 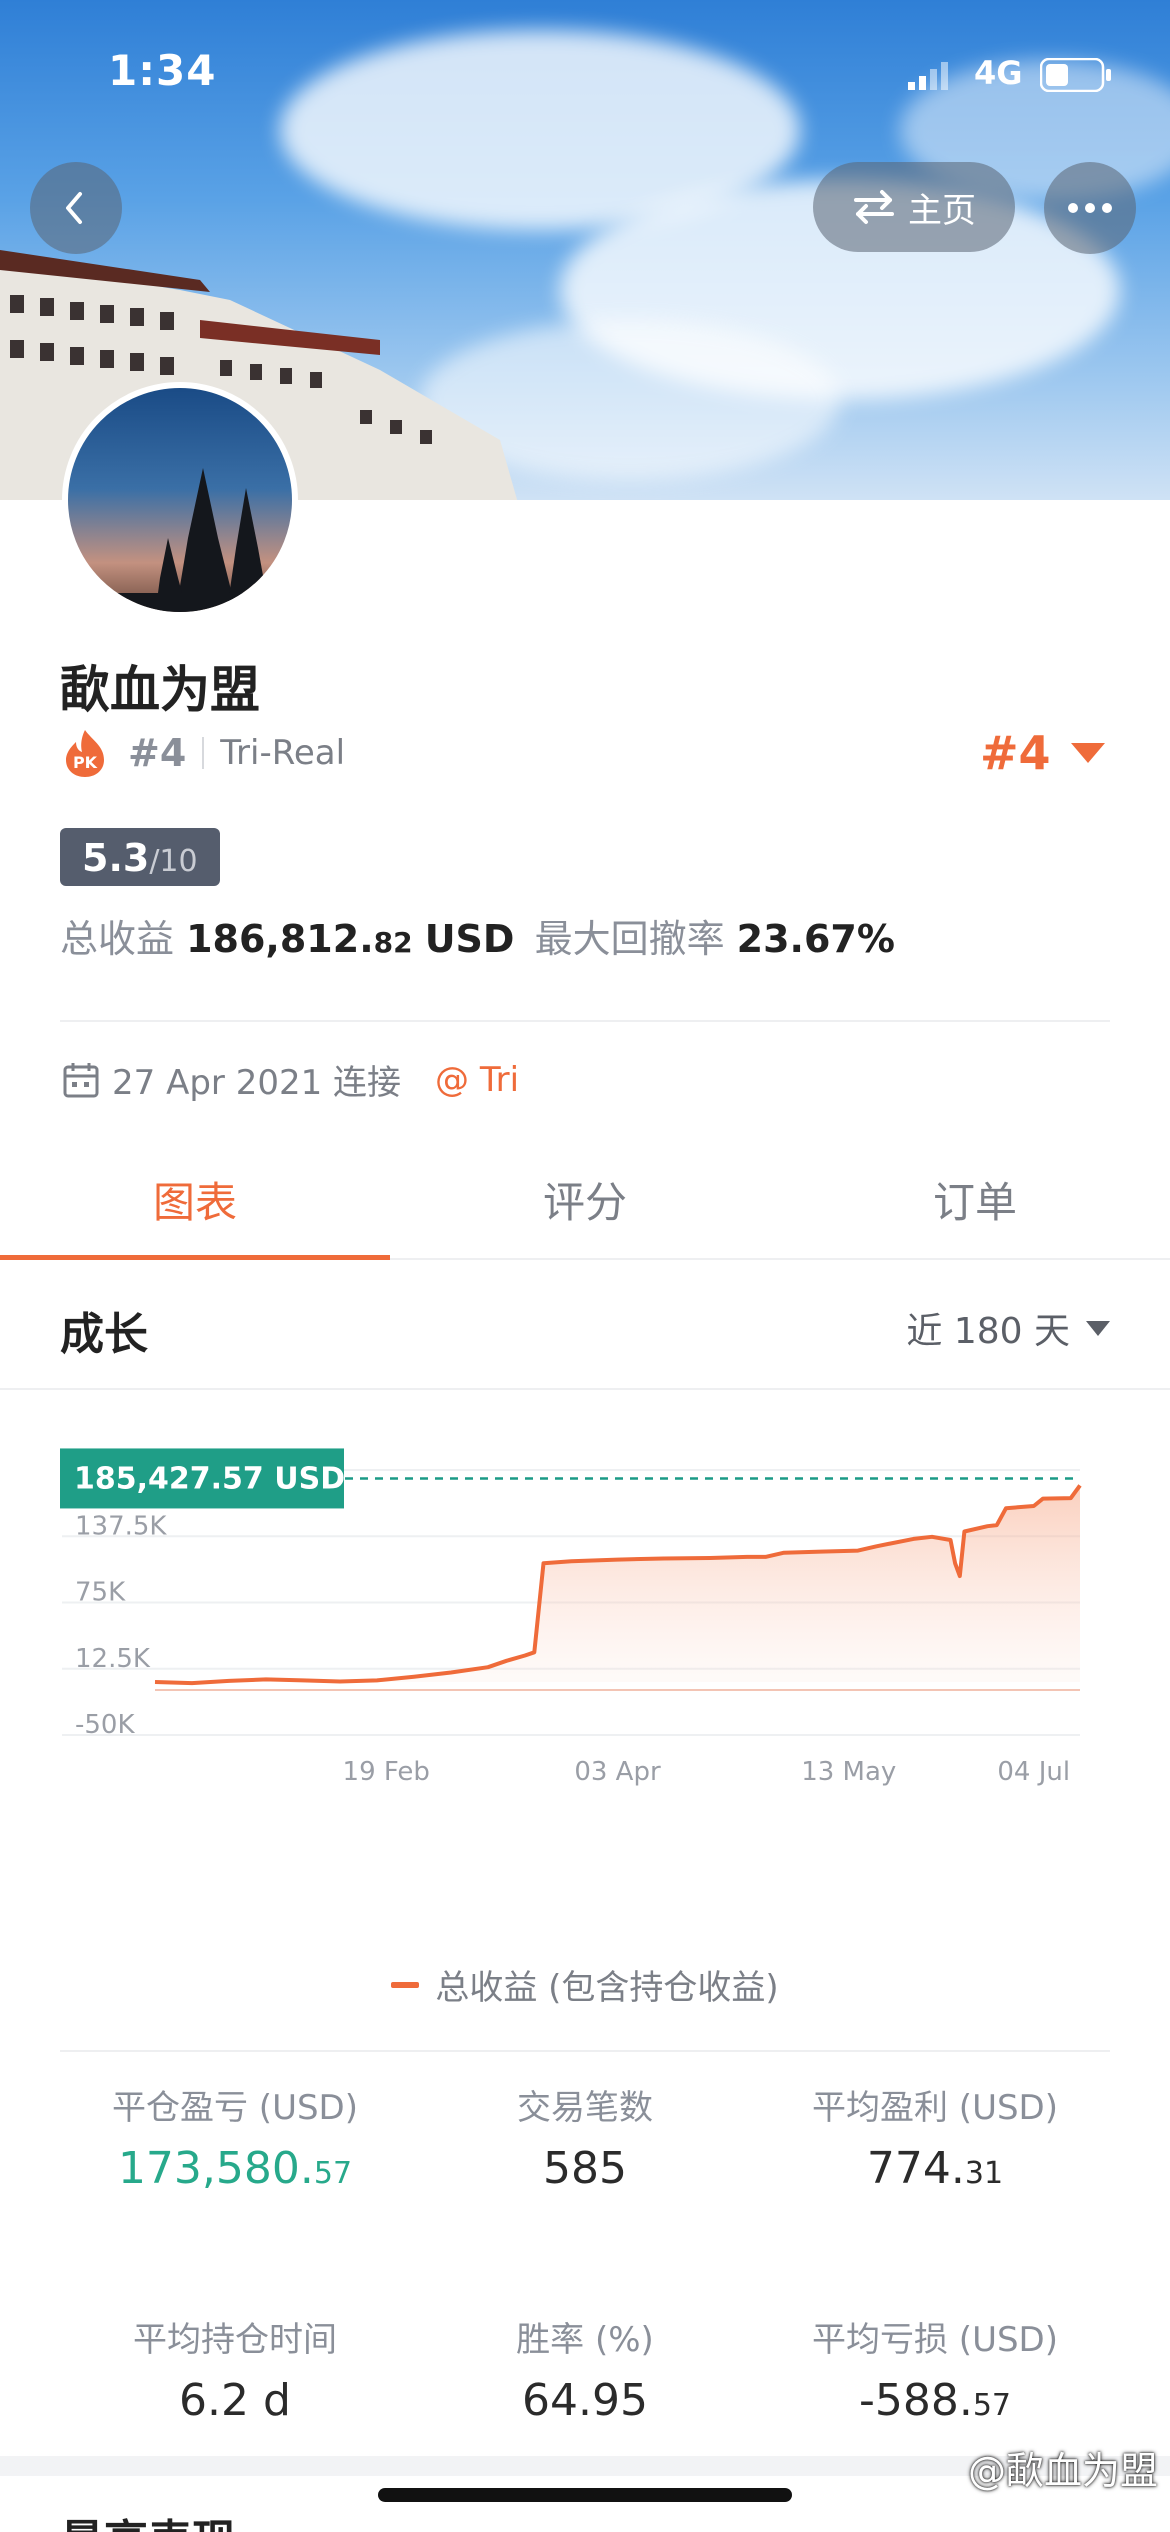 What do you see at coordinates (1062, 2471) in the screenshot?
I see `watermark-text: @歃血为盟` at bounding box center [1062, 2471].